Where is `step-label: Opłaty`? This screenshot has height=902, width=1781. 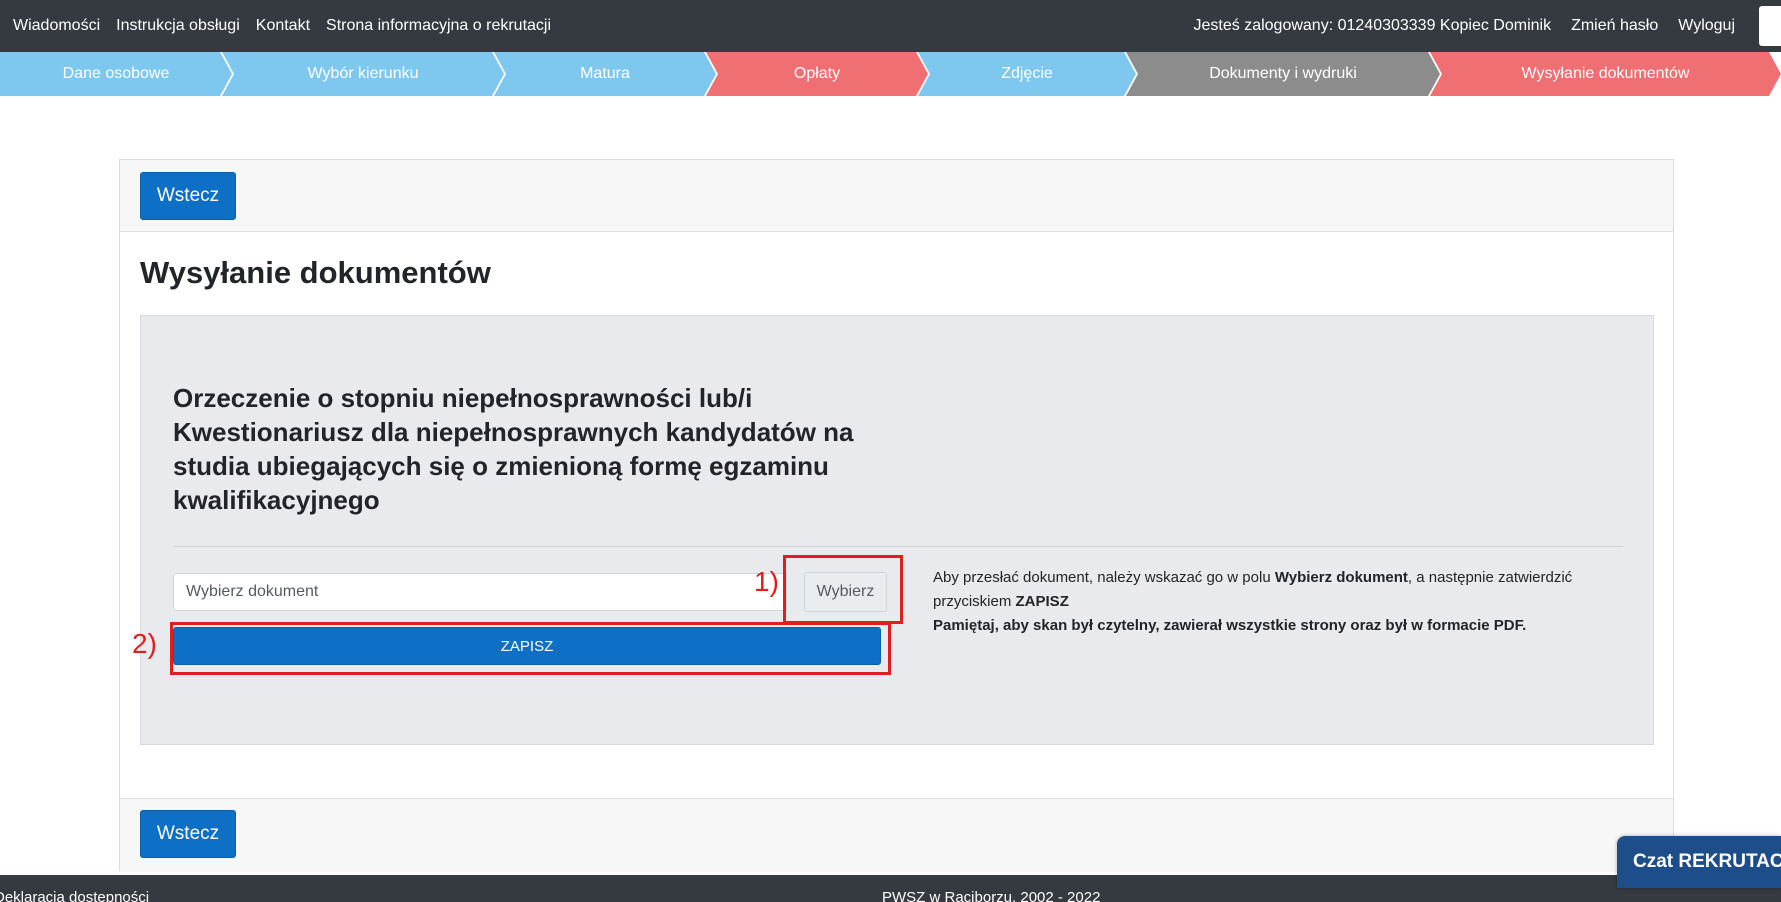 step-label: Opłaty is located at coordinates (817, 73).